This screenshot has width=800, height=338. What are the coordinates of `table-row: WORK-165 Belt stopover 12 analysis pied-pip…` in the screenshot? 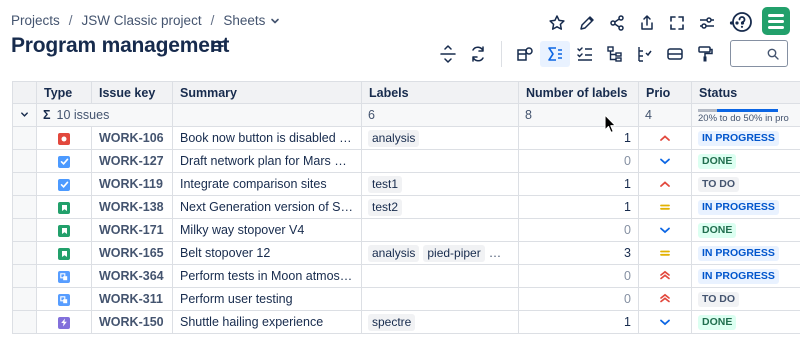 It's located at (406, 253).